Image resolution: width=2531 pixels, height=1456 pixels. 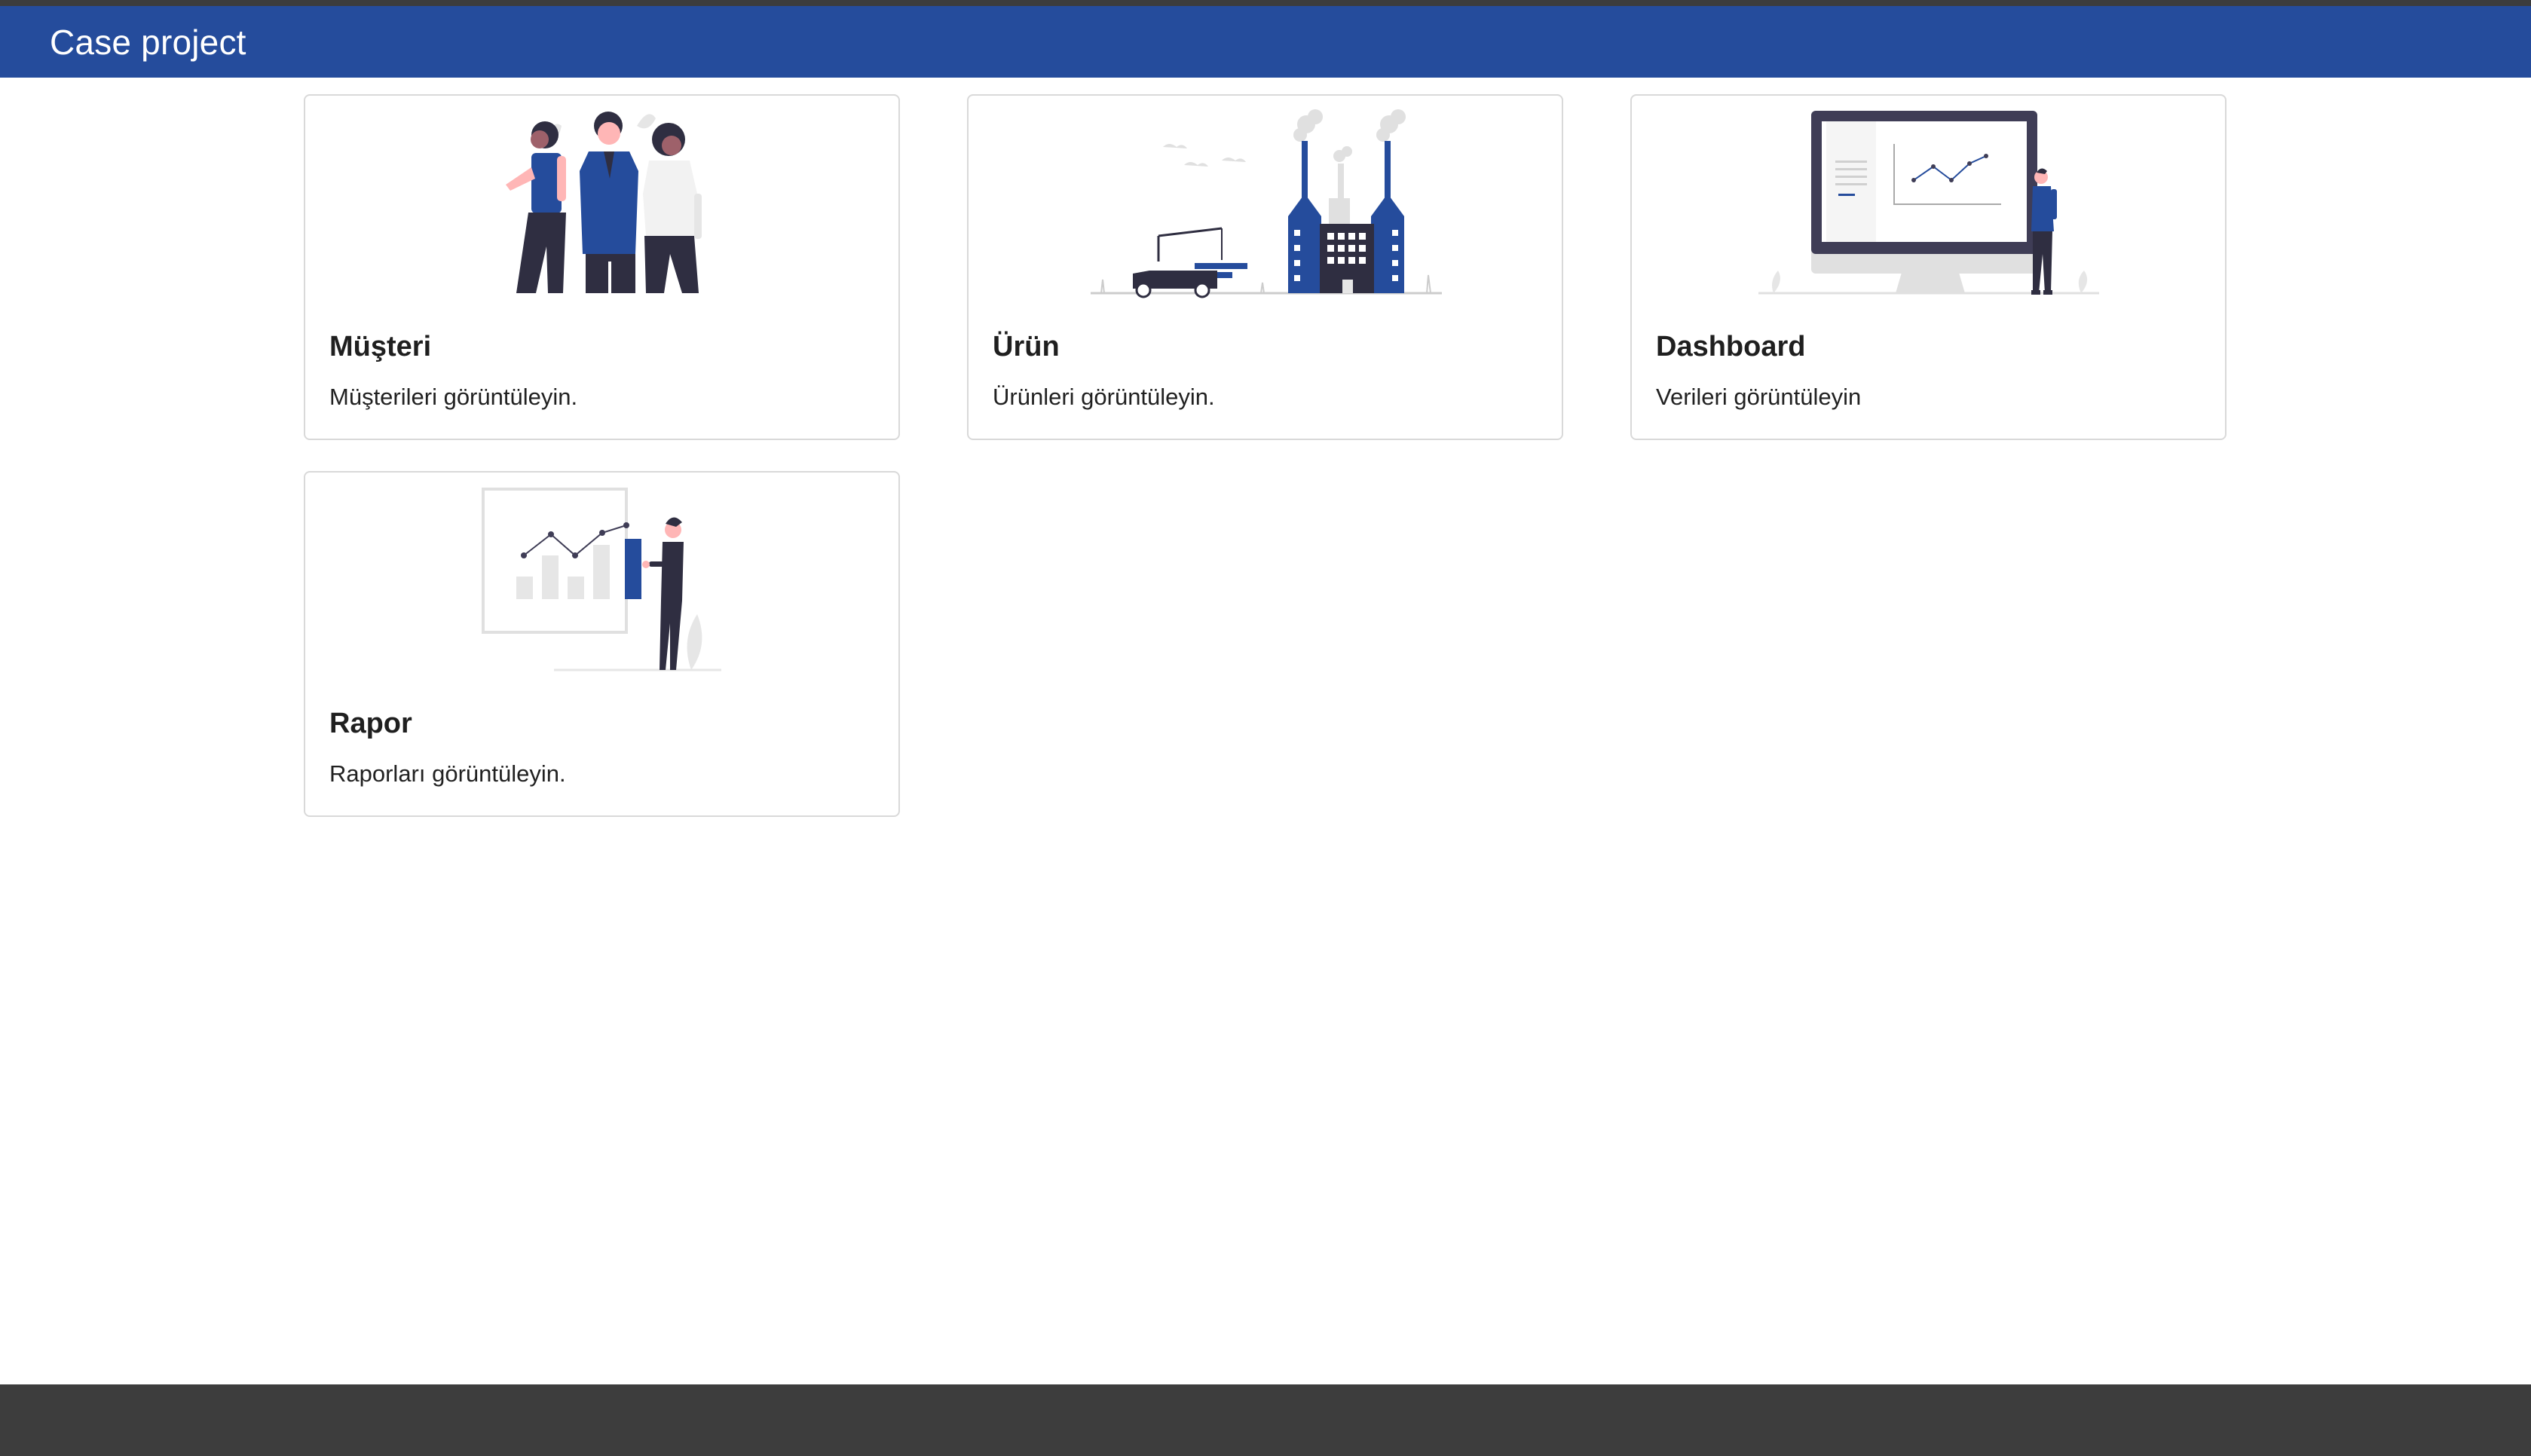 I want to click on card-title: Müşteri, so click(x=380, y=346).